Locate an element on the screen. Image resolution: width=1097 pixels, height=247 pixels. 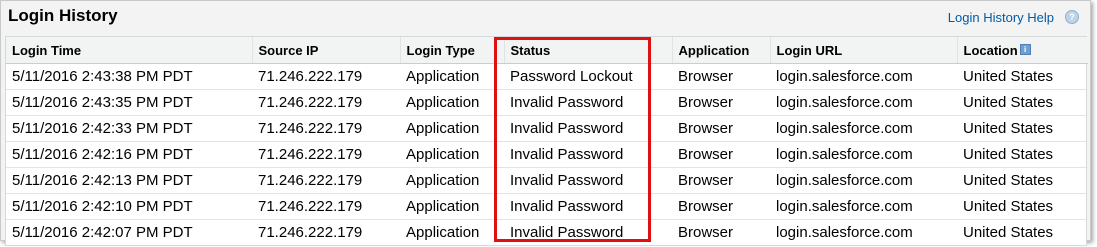
cell-login-time: 5/11/2016 2:42:07 PM PDT is located at coordinates (102, 232).